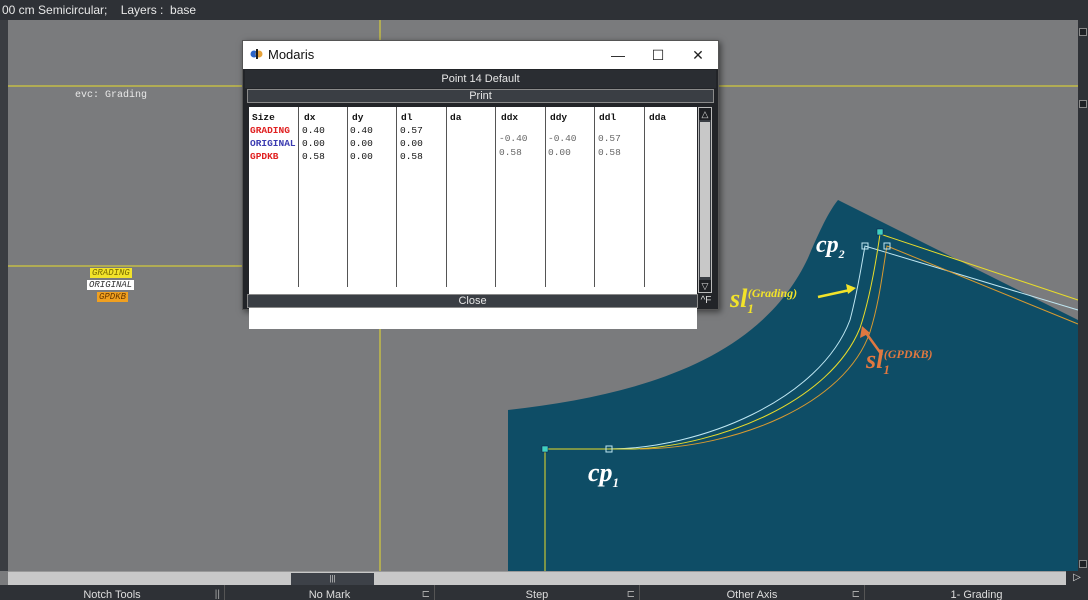  Describe the element at coordinates (630, 594) in the screenshot. I see `step-icon: ⊏` at that location.